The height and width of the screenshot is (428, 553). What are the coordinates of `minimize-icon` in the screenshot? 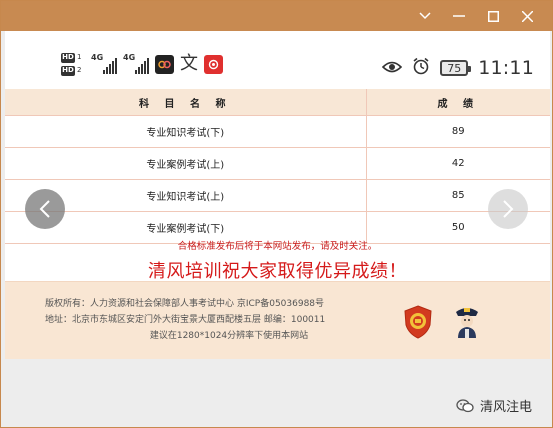 It's located at (459, 16).